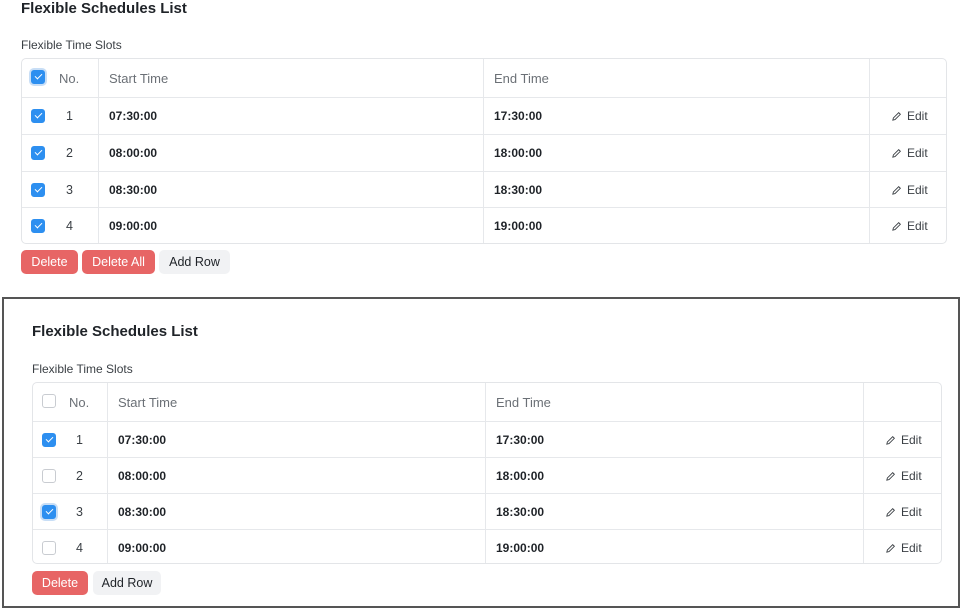 This screenshot has height=609, width=962. I want to click on delete-all-button: Delete All, so click(118, 262).